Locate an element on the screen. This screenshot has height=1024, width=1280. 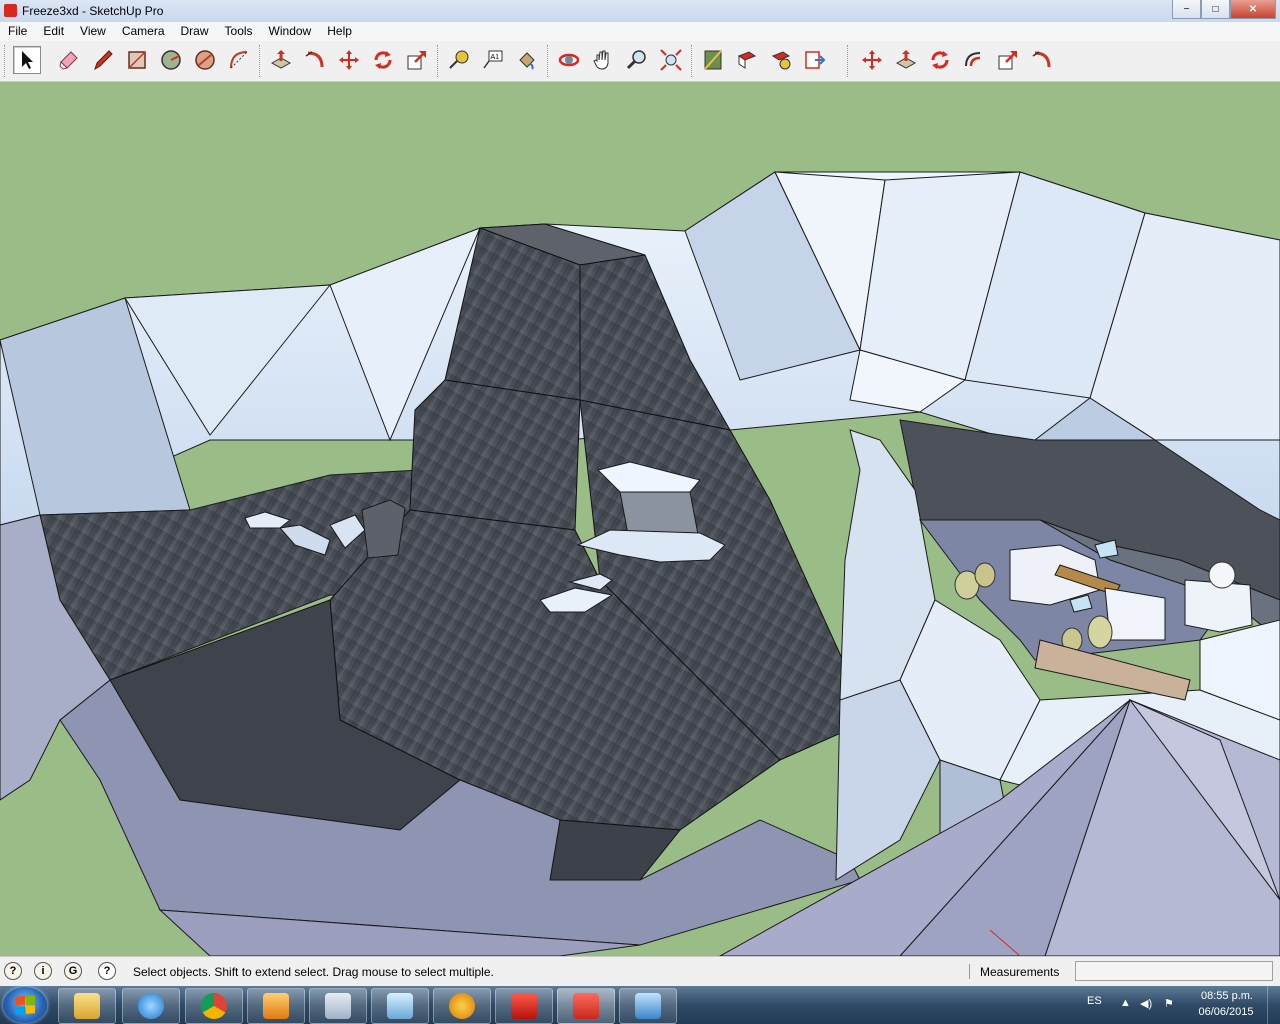
rotate-tool-button is located at coordinates (383, 60).